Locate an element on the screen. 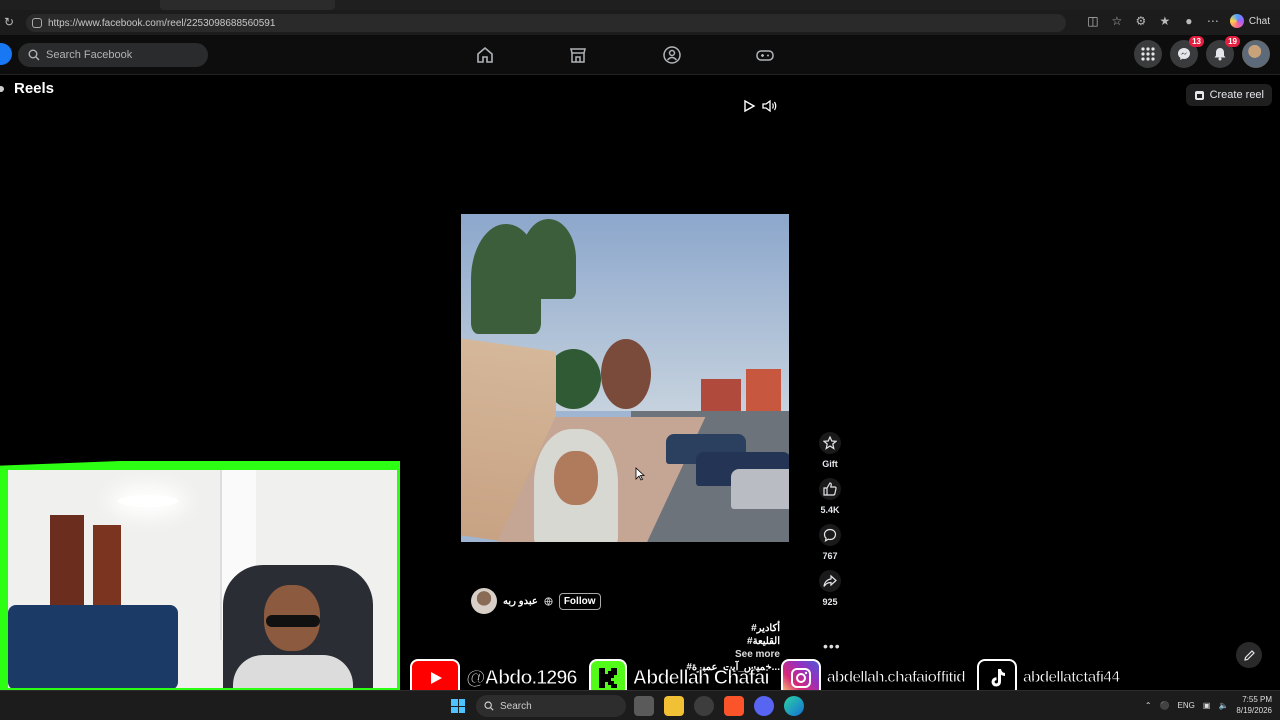 The height and width of the screenshot is (720, 1280). reel-author: عبدو ربه Follow is located at coordinates (536, 601).